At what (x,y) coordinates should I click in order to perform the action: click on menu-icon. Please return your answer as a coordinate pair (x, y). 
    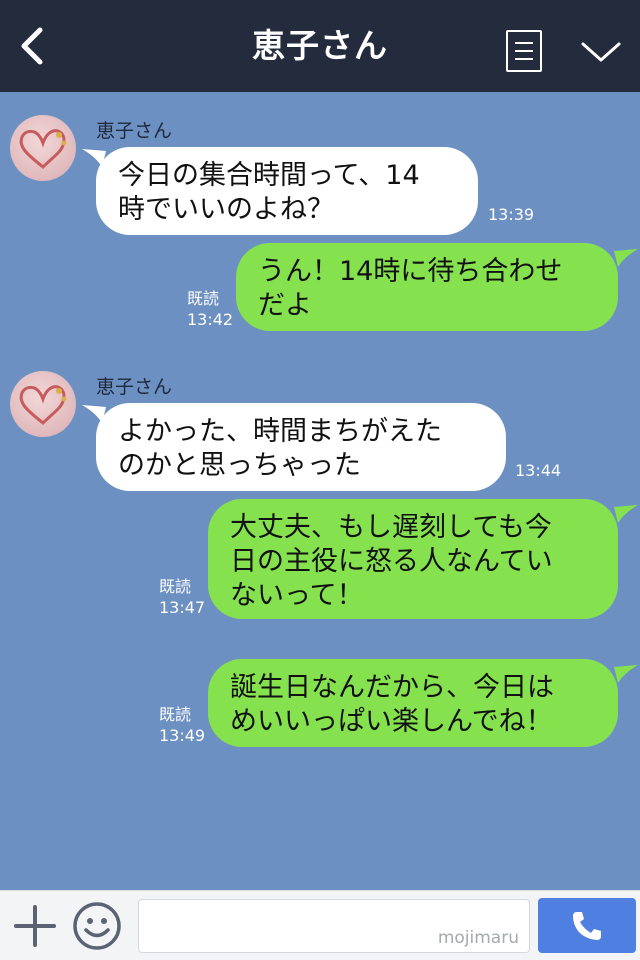
    Looking at the image, I should click on (524, 51).